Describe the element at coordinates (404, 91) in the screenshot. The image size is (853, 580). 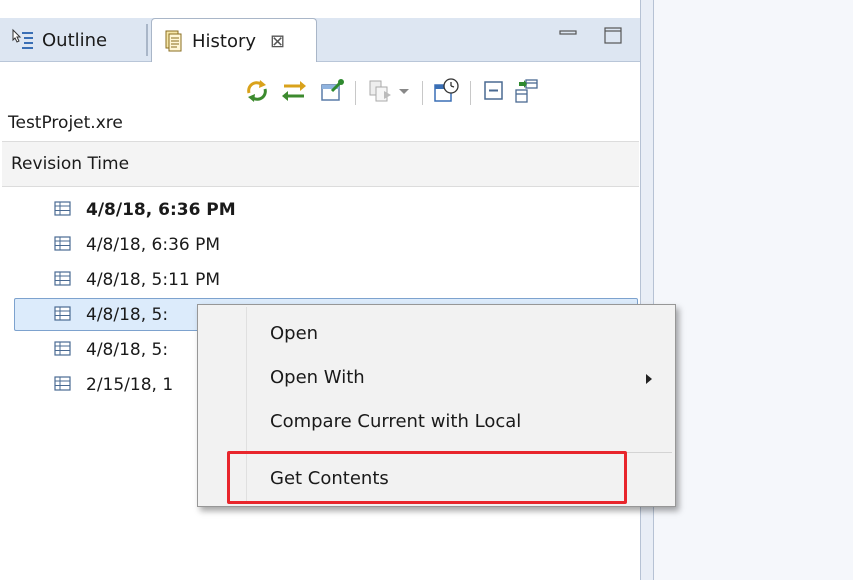
I see `dropdown-icon` at that location.